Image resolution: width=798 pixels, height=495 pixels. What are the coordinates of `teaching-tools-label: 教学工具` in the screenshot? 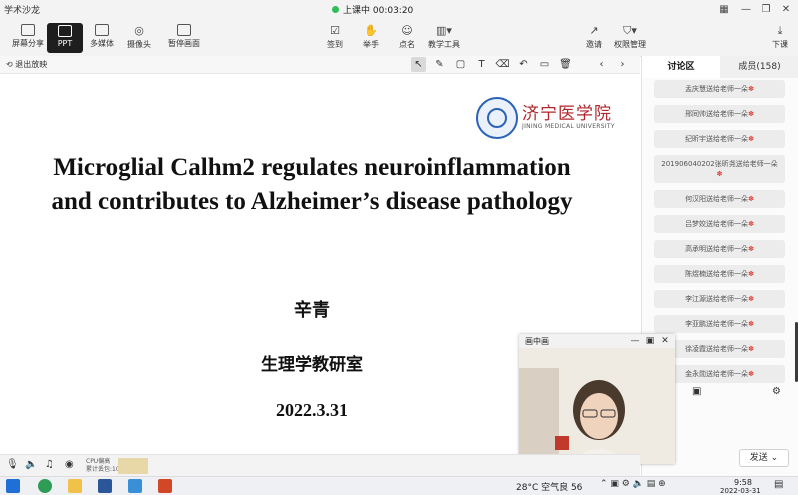 It's located at (444, 44).